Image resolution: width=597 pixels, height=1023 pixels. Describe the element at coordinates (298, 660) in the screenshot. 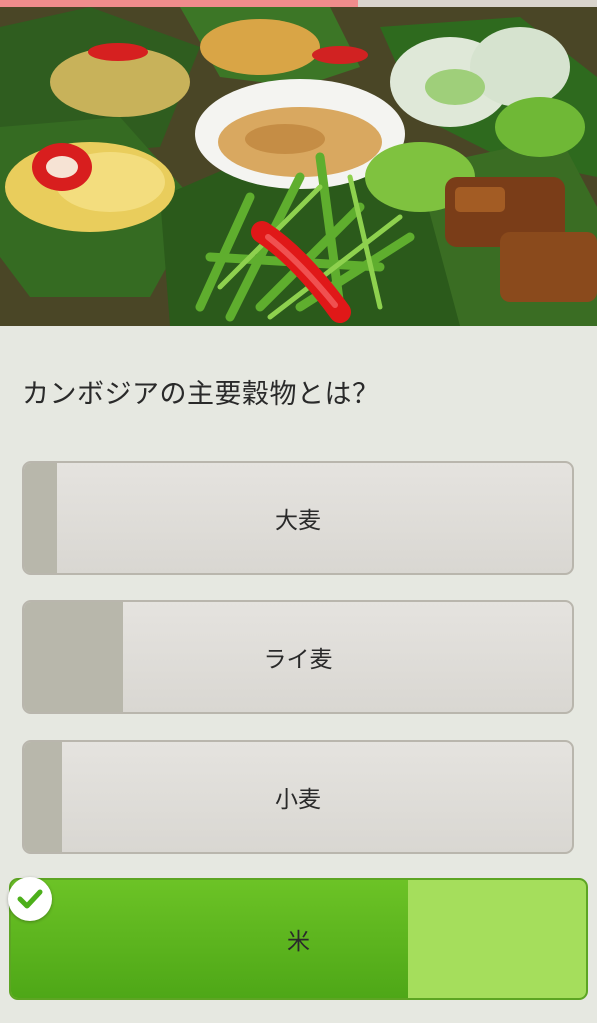

I see `answer-label: ライ麦` at that location.